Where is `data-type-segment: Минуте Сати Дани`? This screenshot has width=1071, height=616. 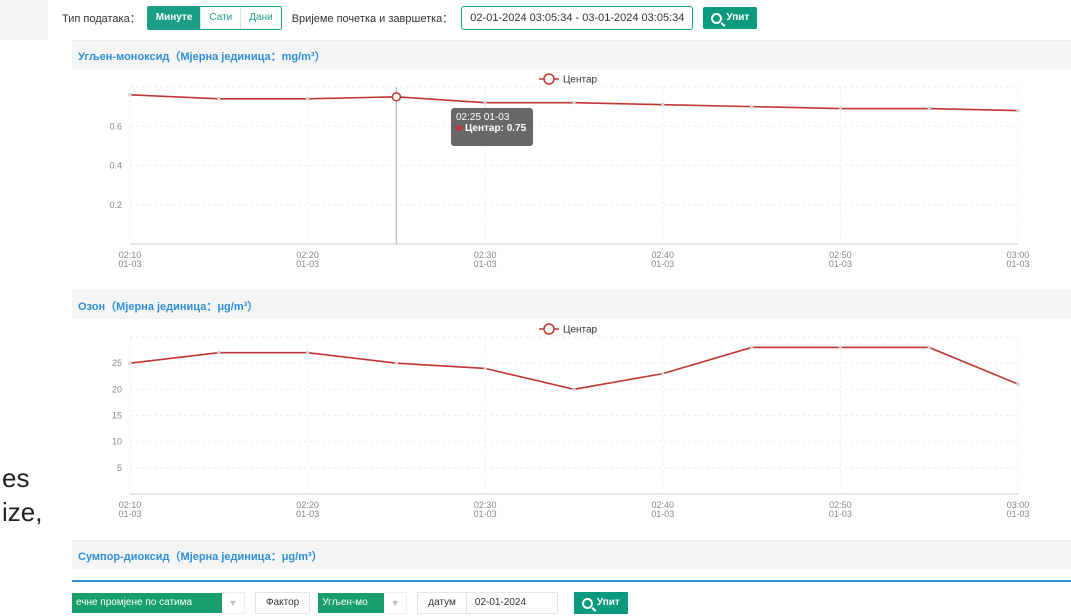
data-type-segment: Минуте Сати Дани is located at coordinates (214, 18).